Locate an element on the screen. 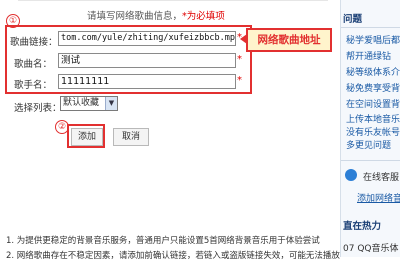  song-url-input: tom.com/yule/zhiting/xufeizbbcb.mp3 is located at coordinates (147, 38).